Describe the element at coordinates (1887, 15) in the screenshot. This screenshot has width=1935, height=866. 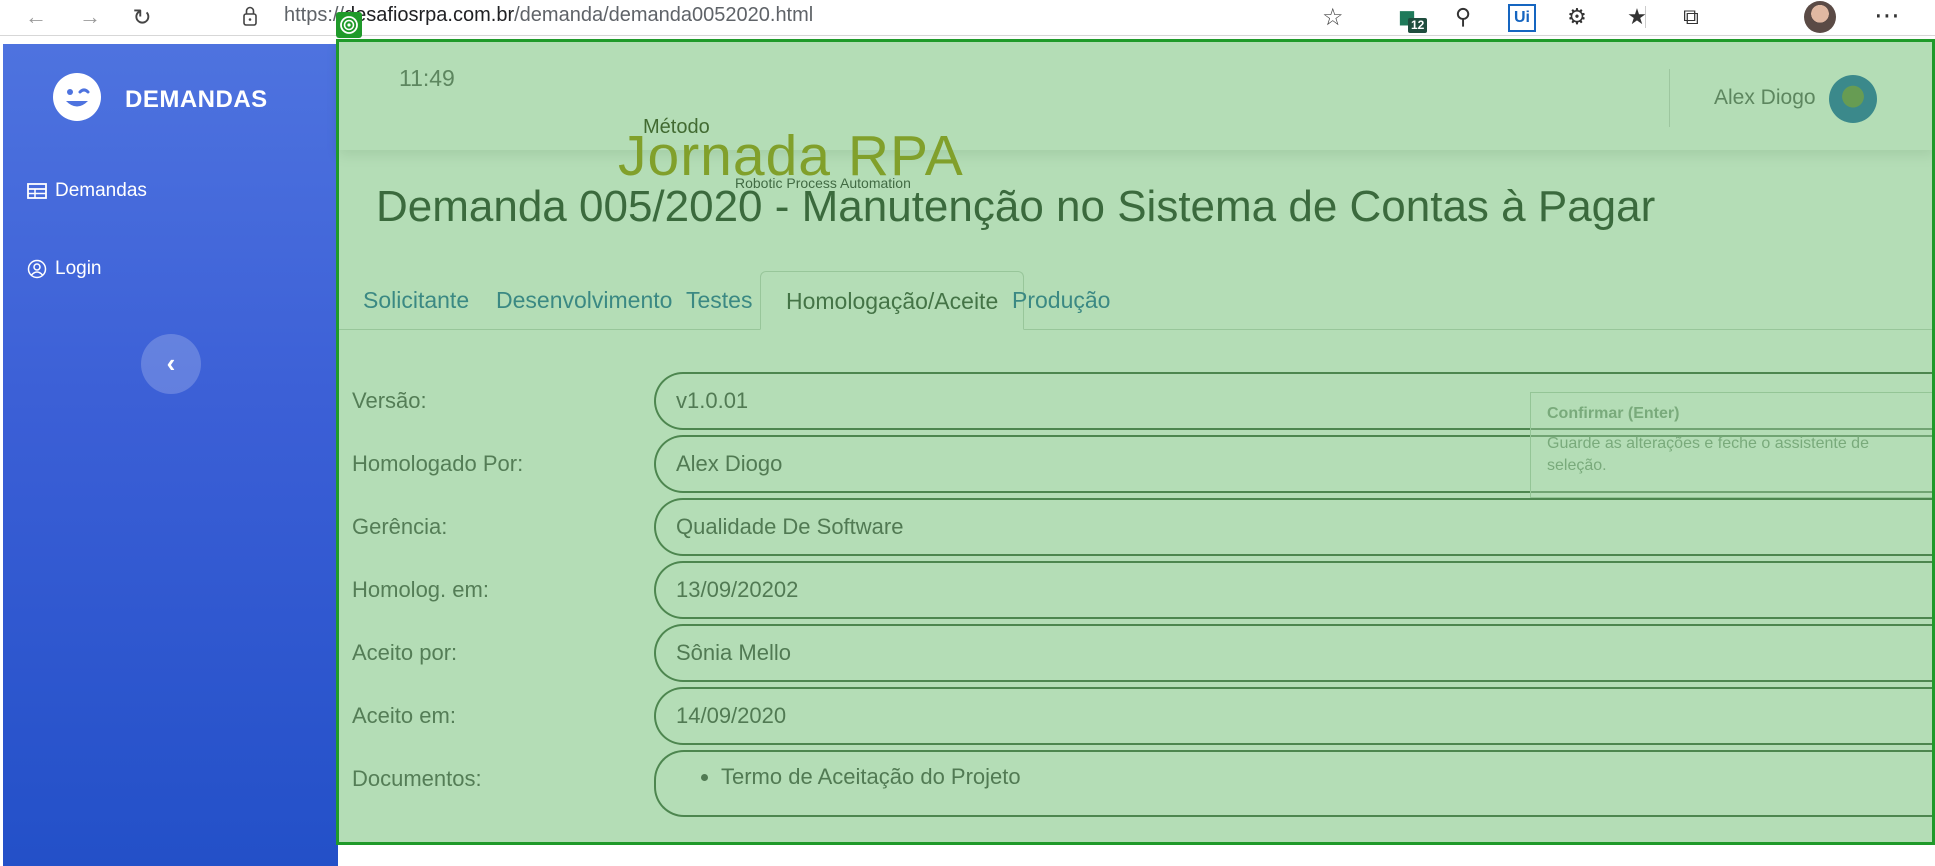
I see `more-options-icon: ⋯` at that location.